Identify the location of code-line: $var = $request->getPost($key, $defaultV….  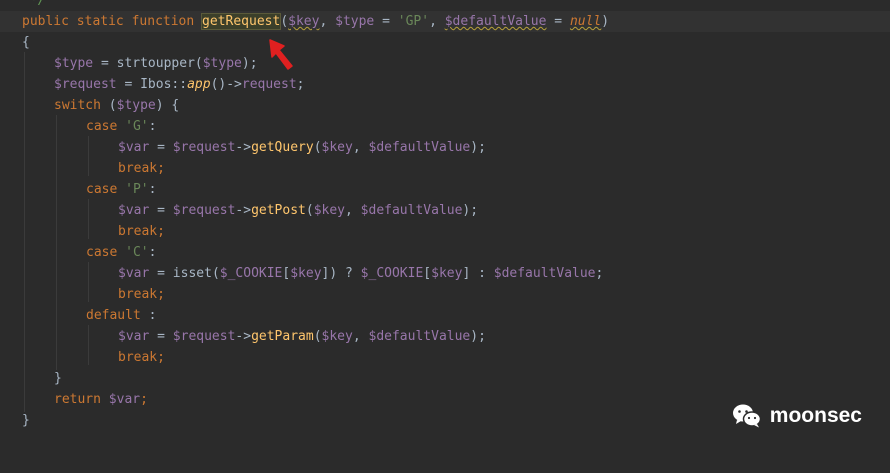
(445, 210).